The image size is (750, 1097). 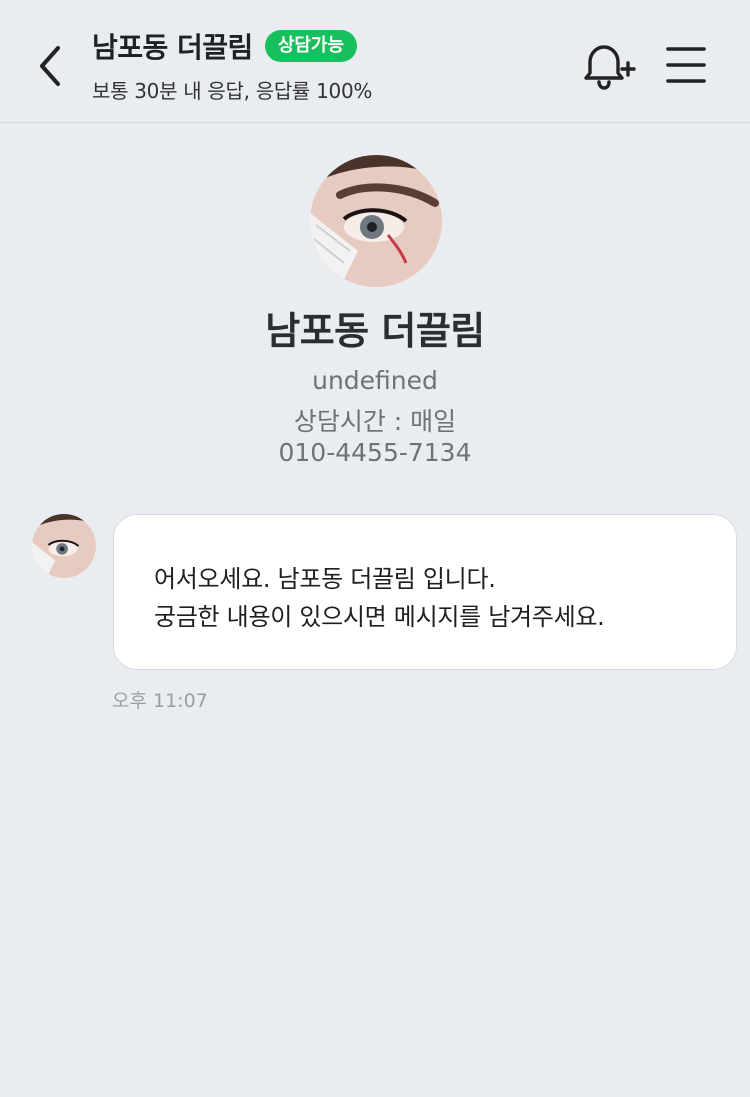 What do you see at coordinates (610, 67) in the screenshot?
I see `bell-plus-icon` at bounding box center [610, 67].